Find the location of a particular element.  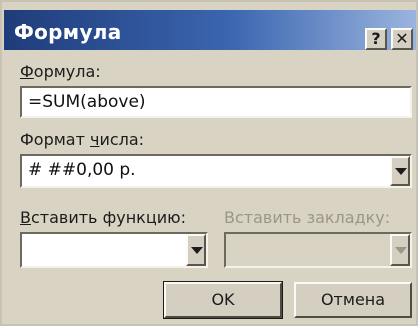

title-bar: Формула ? ✕ is located at coordinates (210, 30).